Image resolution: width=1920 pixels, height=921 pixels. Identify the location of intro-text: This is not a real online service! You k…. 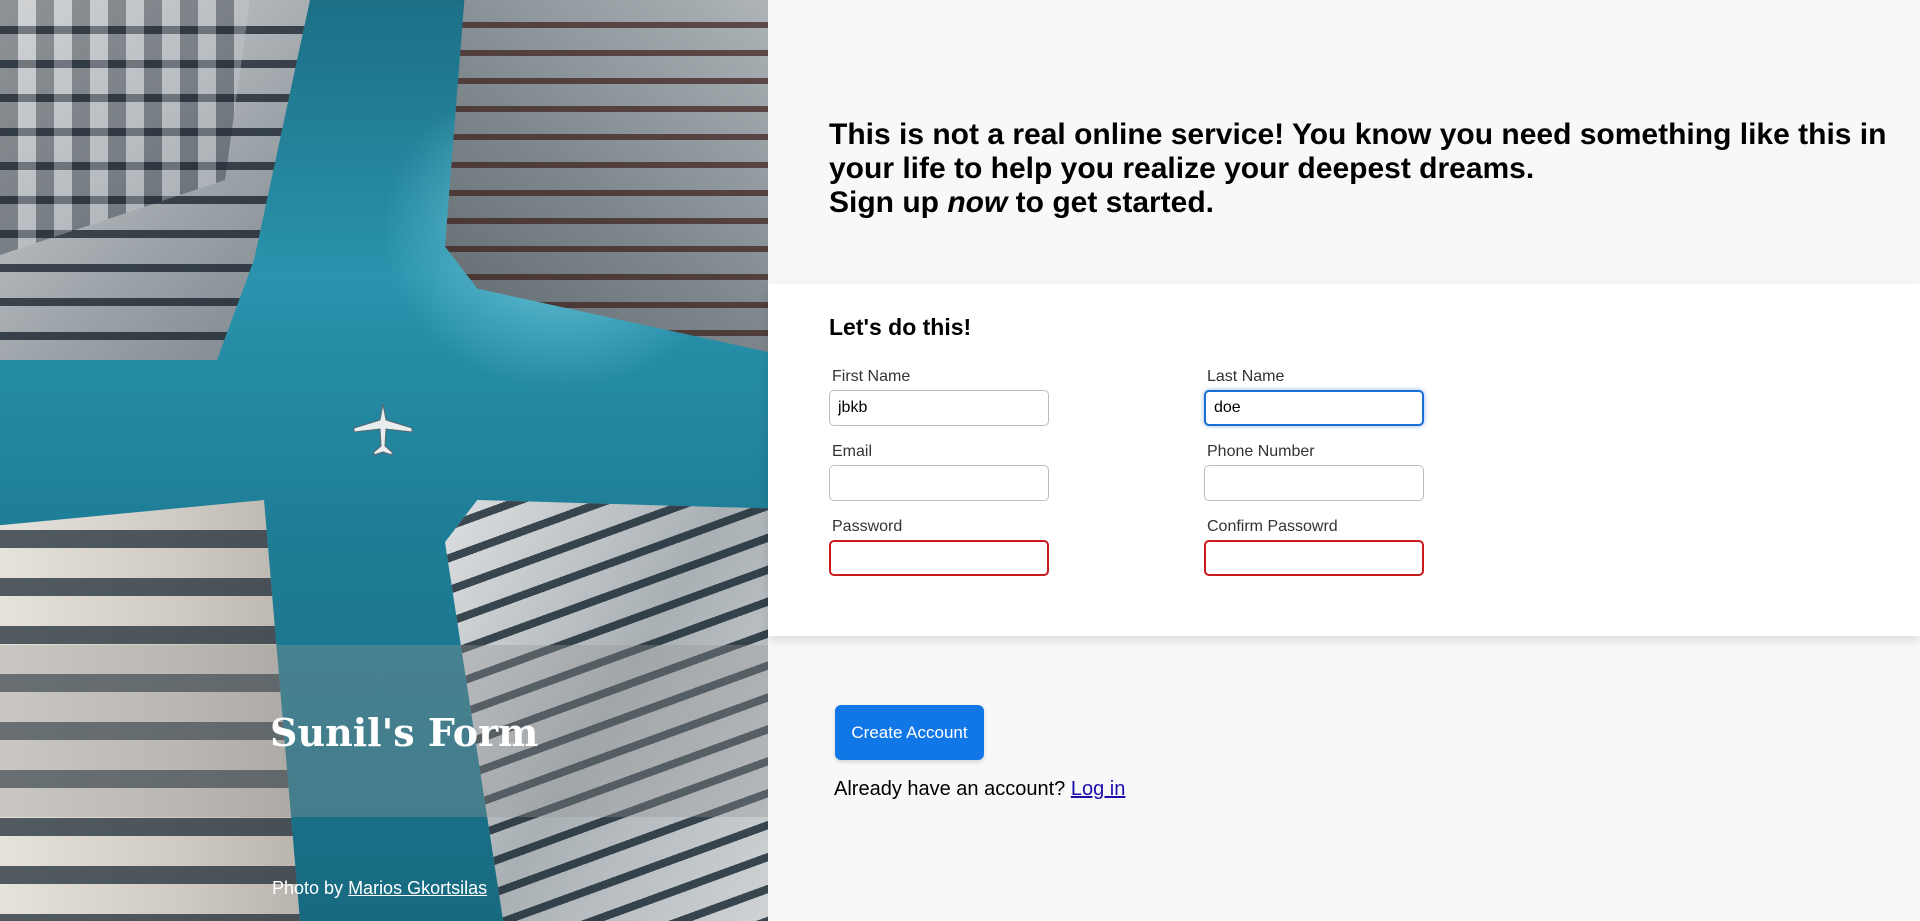
(1359, 169).